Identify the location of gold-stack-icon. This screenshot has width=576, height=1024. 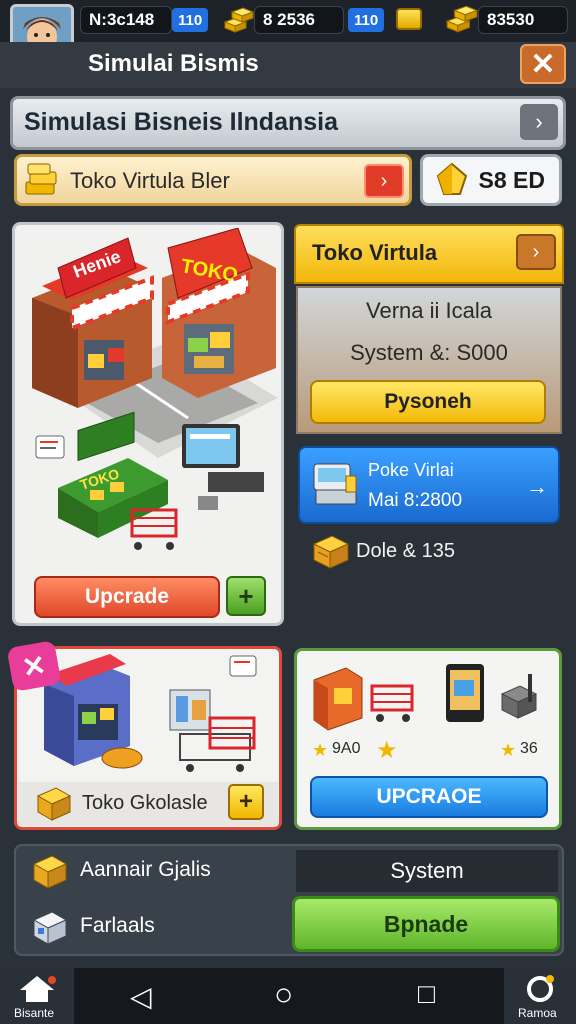
(42, 182).